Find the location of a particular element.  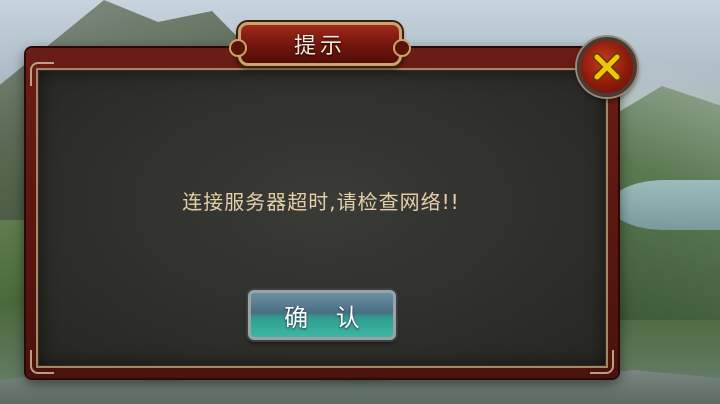

close-button is located at coordinates (607, 67).